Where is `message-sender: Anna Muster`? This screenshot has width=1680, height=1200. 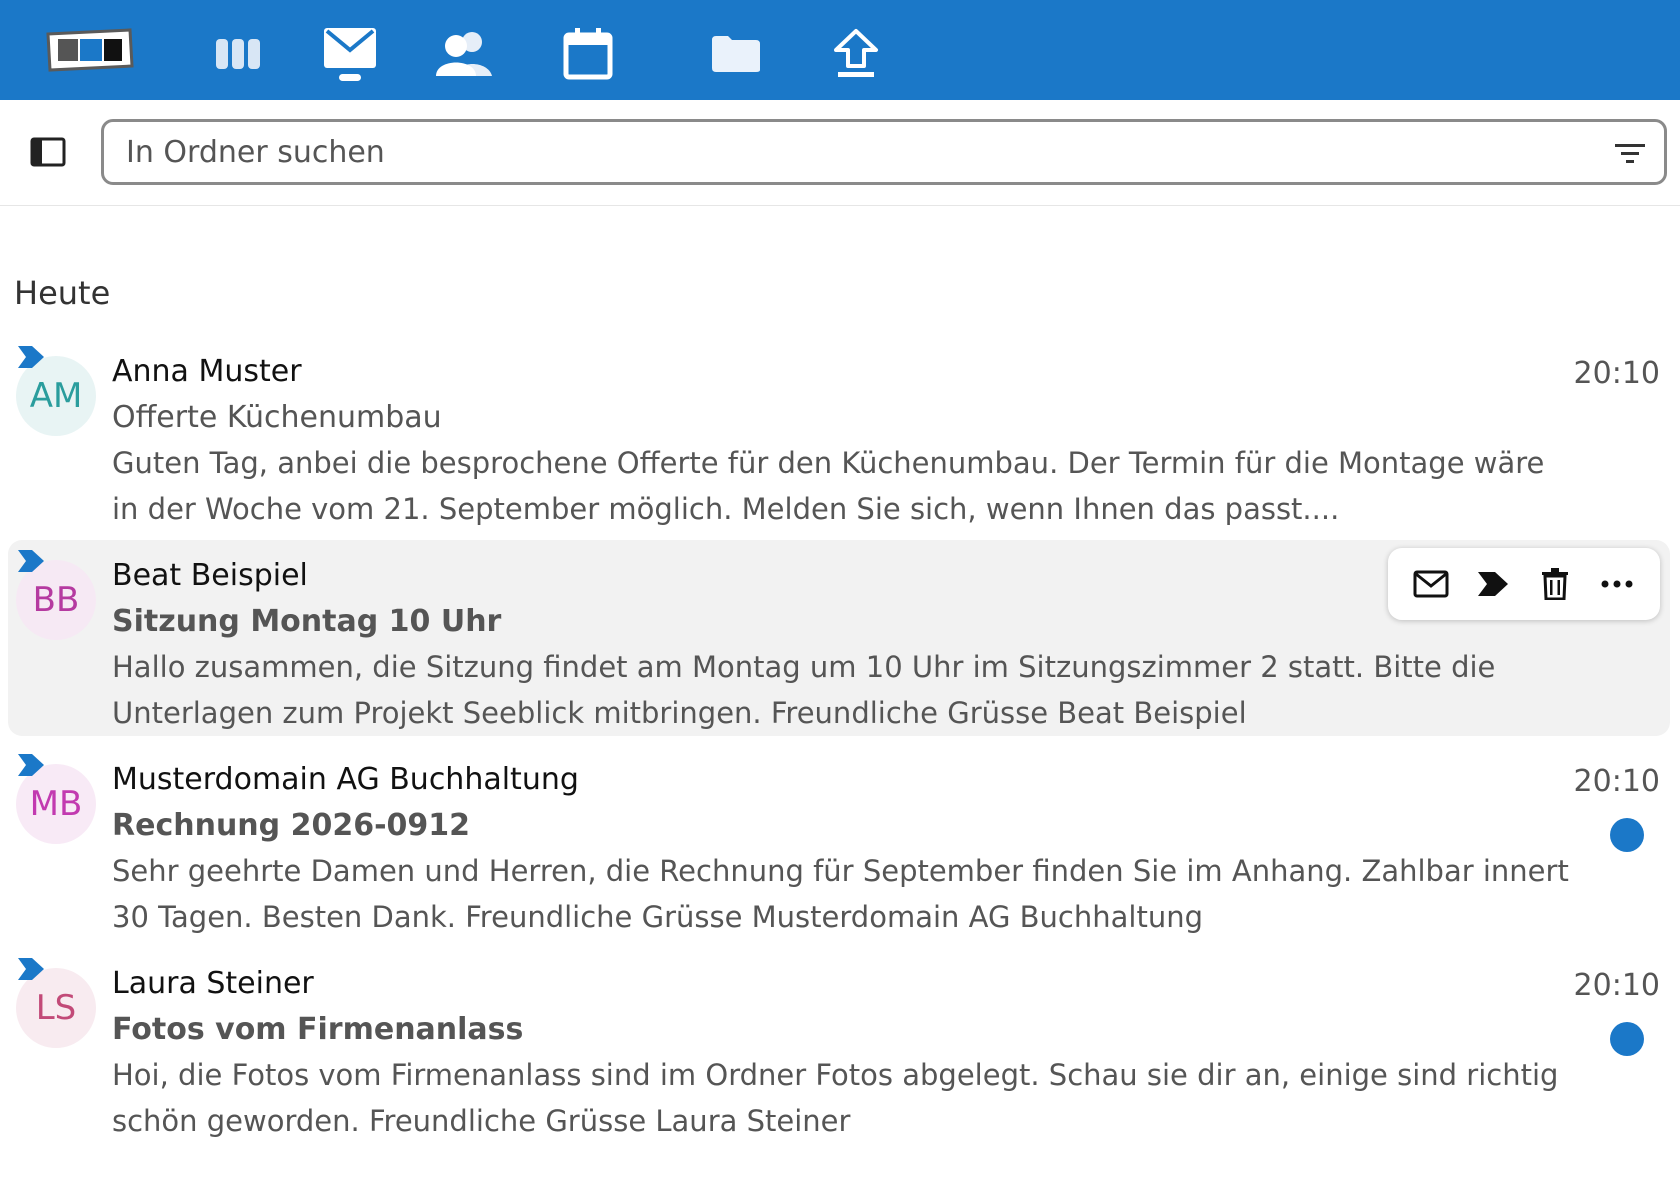
message-sender: Anna Muster is located at coordinates (207, 371).